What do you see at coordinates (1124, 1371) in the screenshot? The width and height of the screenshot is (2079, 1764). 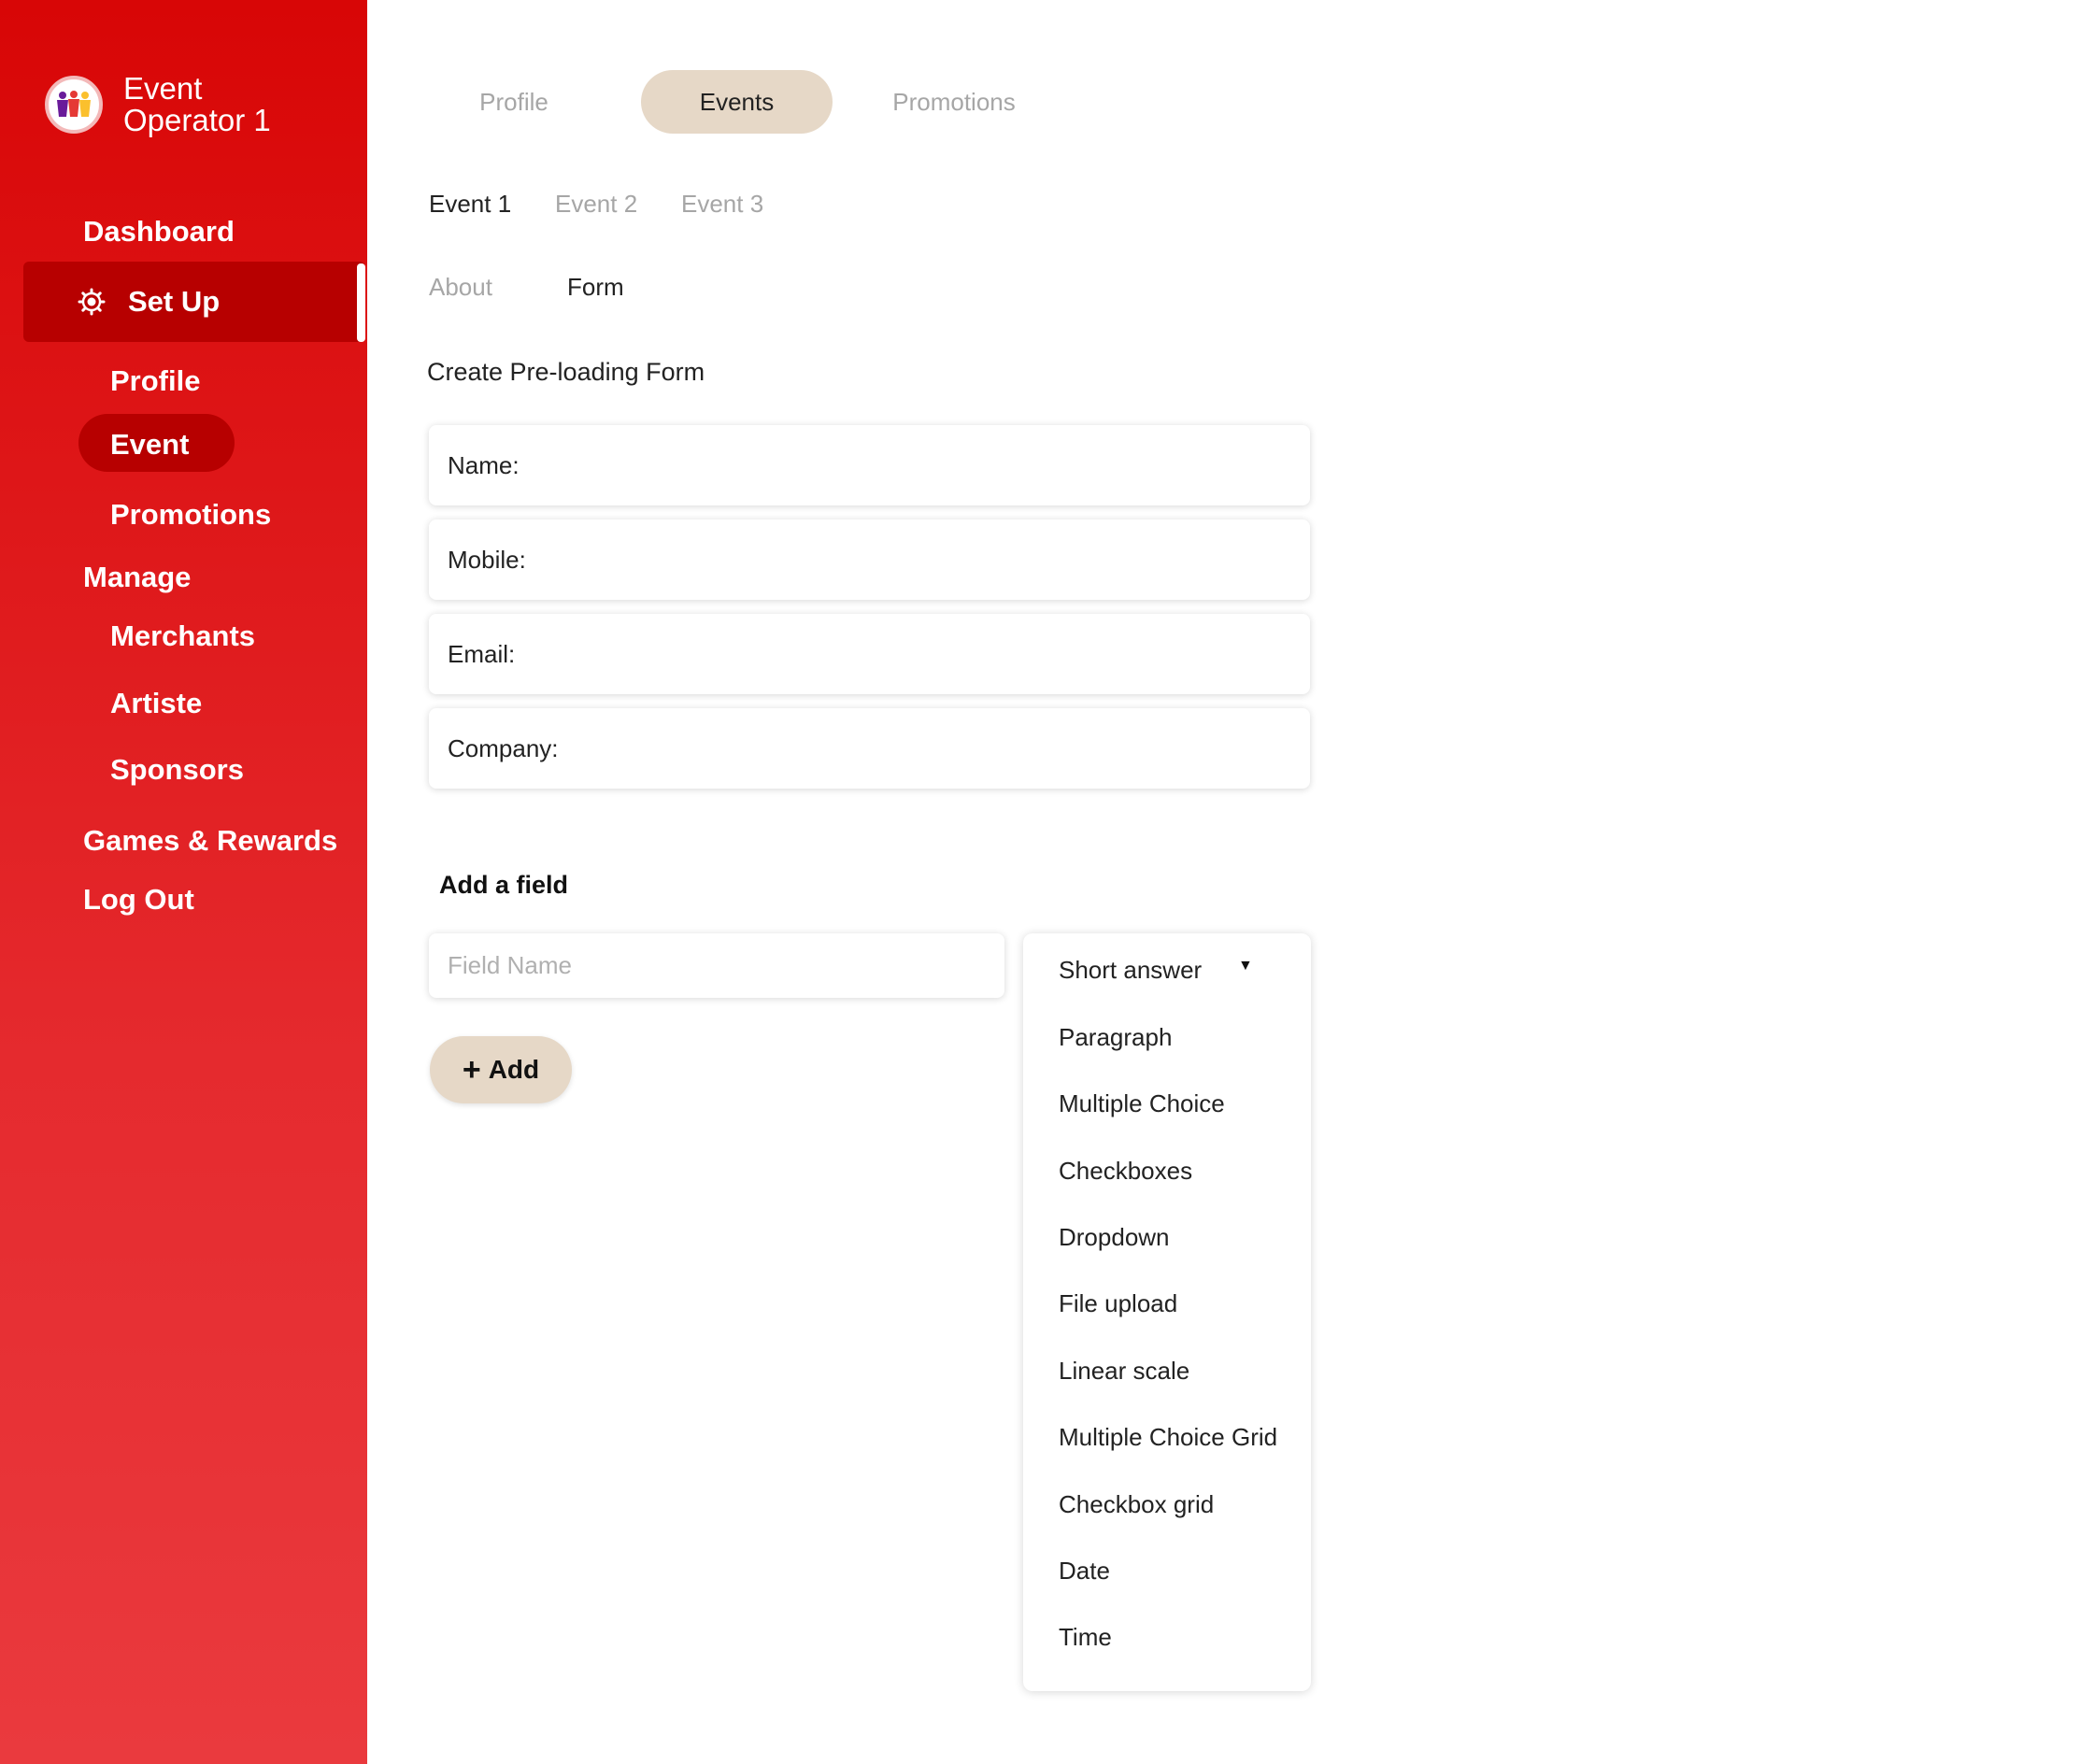 I see `field-type-option: Linear scale` at bounding box center [1124, 1371].